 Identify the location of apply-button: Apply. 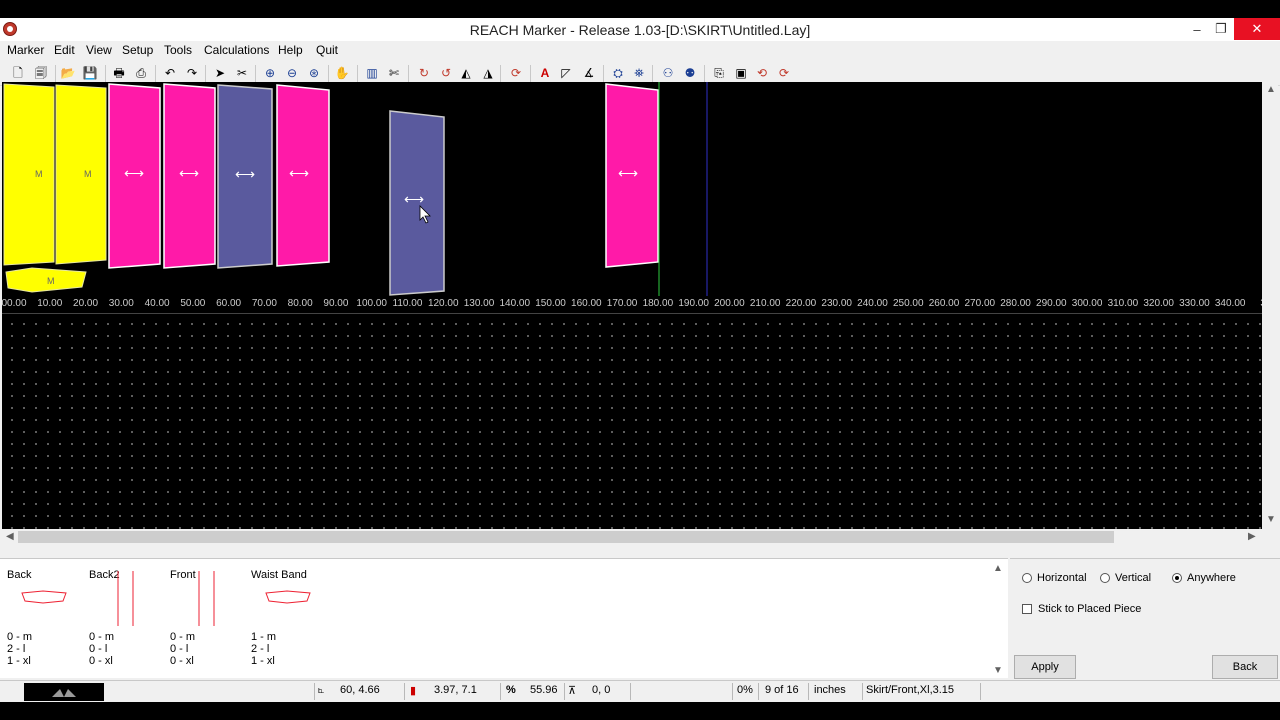
(1045, 667).